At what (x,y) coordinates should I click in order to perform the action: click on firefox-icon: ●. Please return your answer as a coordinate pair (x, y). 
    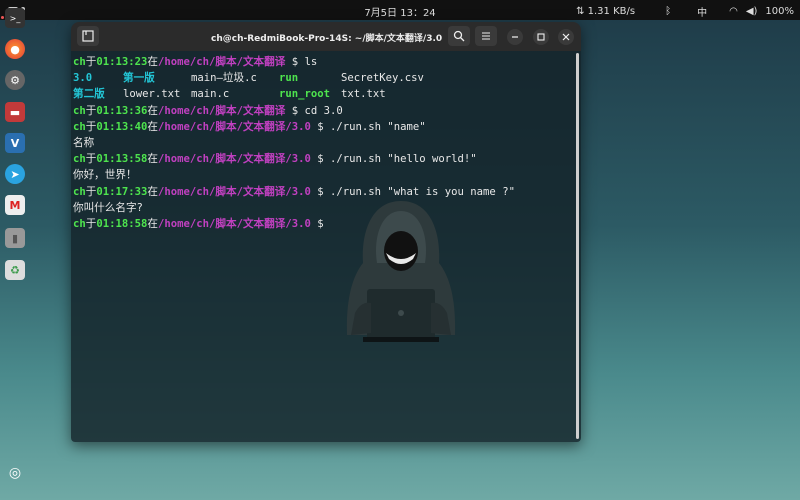
    Looking at the image, I should click on (15, 49).